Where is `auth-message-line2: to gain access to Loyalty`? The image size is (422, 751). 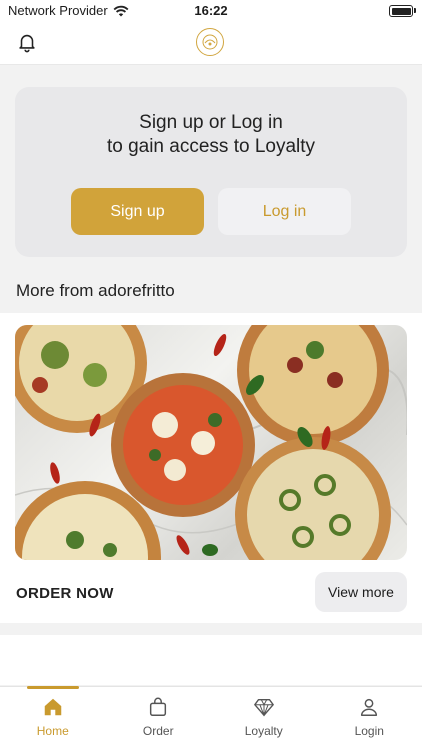
auth-message-line2: to gain access to Loyalty is located at coordinates (211, 147).